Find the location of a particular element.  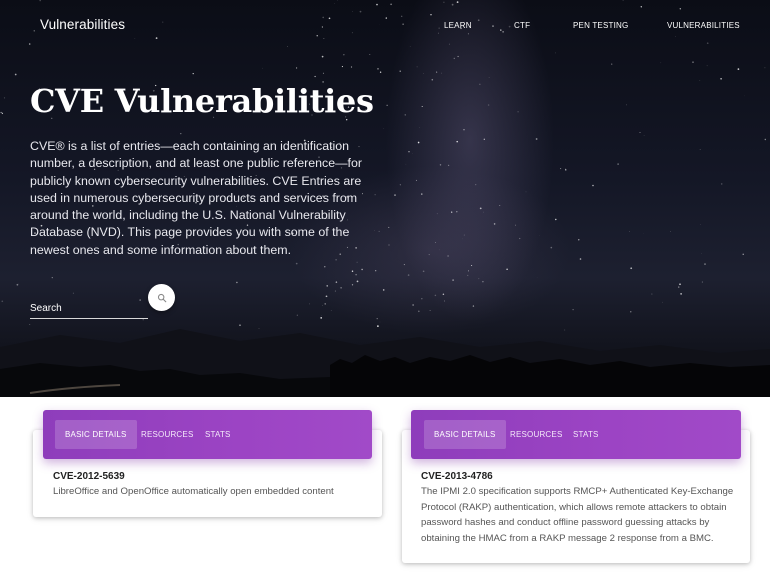

nav-pen-testing: PEN TESTING is located at coordinates (600, 25).